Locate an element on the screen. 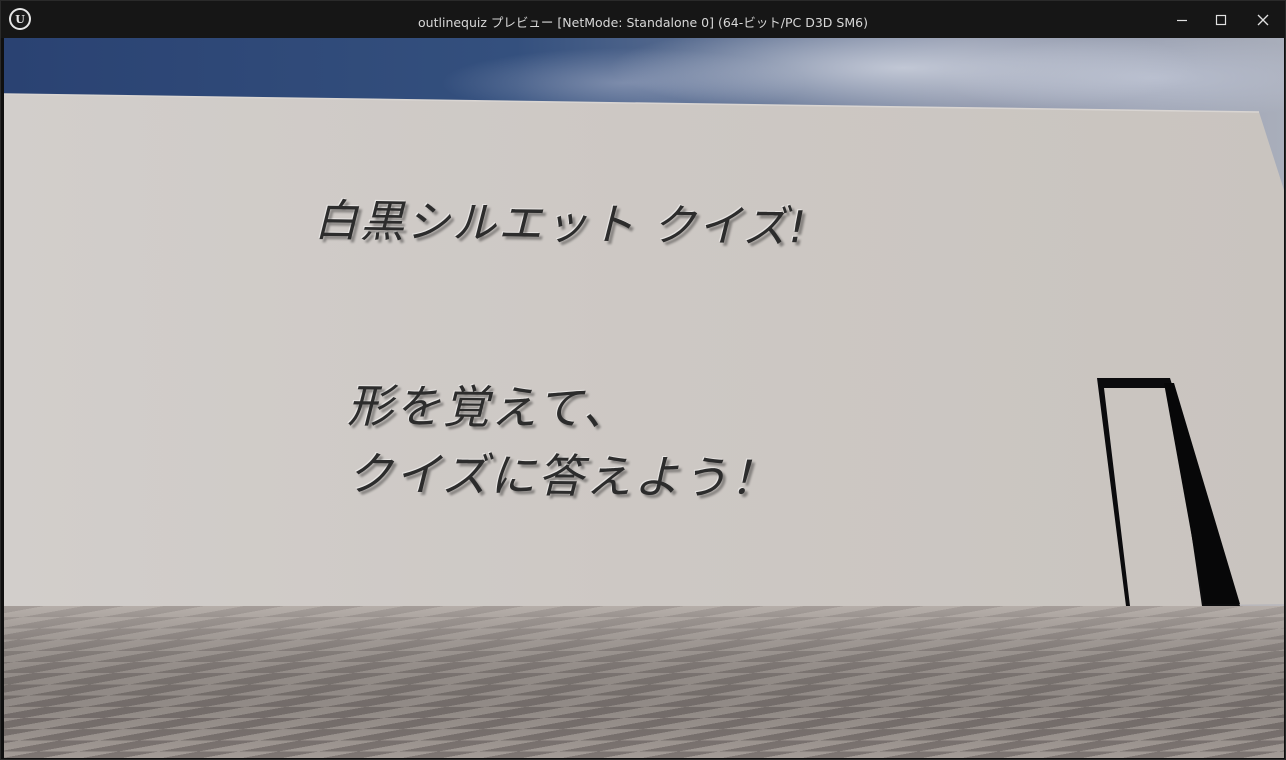  quiz-message-line2: クイズに答えよう！ is located at coordinates (562, 476).